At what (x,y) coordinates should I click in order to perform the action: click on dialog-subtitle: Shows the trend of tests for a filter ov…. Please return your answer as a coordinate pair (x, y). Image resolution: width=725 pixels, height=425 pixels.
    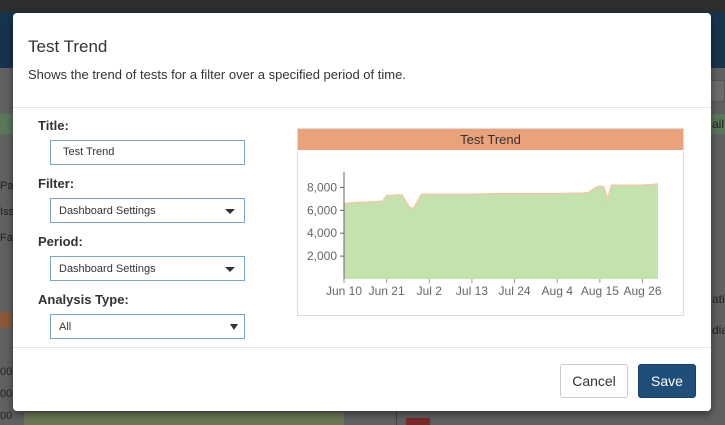
    Looking at the image, I should click on (217, 74).